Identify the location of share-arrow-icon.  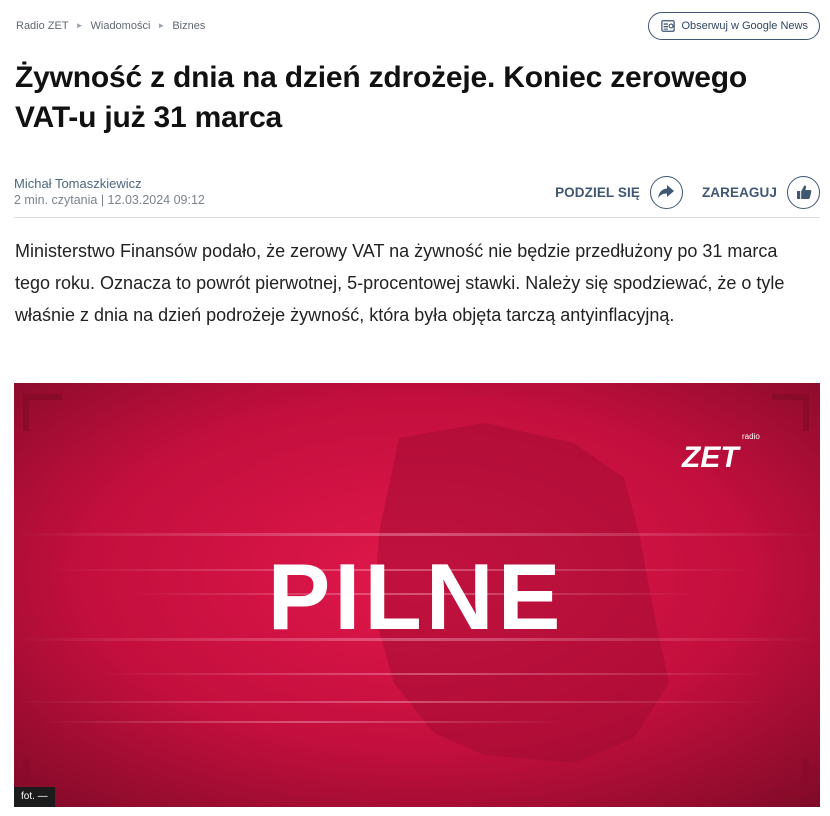
(666, 192).